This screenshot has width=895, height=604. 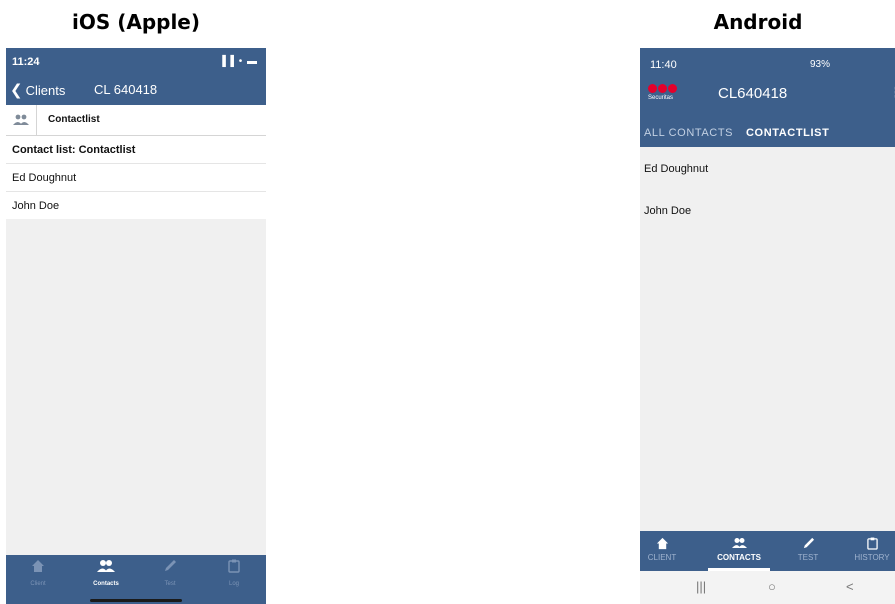 What do you see at coordinates (136, 22) in the screenshot?
I see `ios-caption: iOS (Apple)` at bounding box center [136, 22].